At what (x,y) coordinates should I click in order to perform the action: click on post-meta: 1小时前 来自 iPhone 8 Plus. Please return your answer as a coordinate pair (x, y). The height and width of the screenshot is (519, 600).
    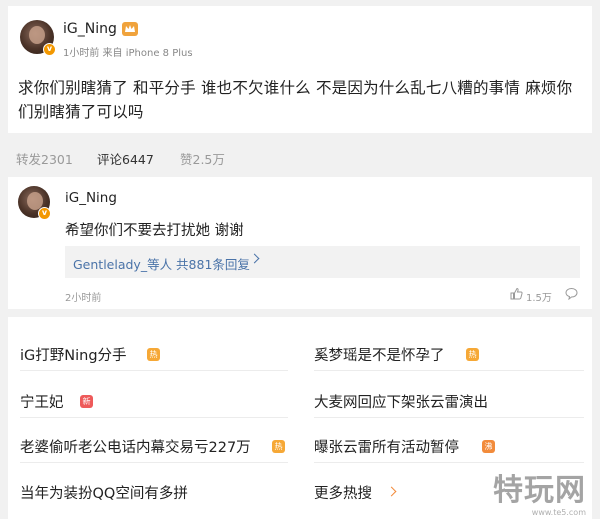
    Looking at the image, I should click on (128, 53).